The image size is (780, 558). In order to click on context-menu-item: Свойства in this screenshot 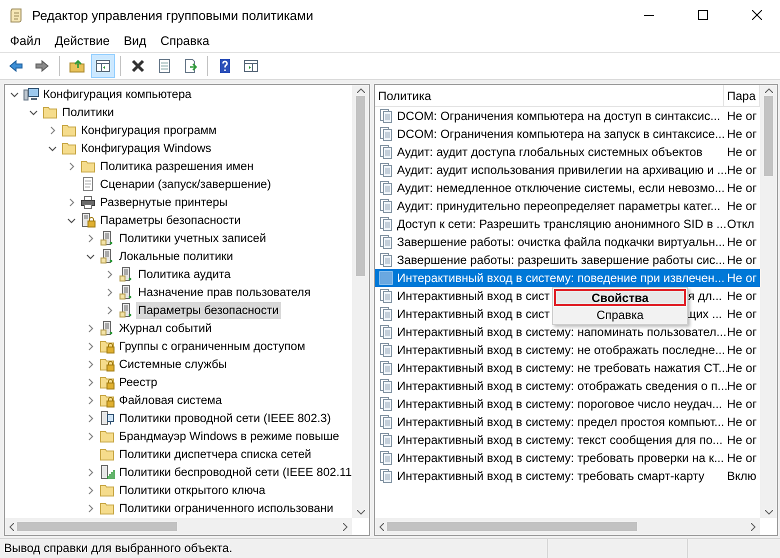, I will do `click(620, 297)`.